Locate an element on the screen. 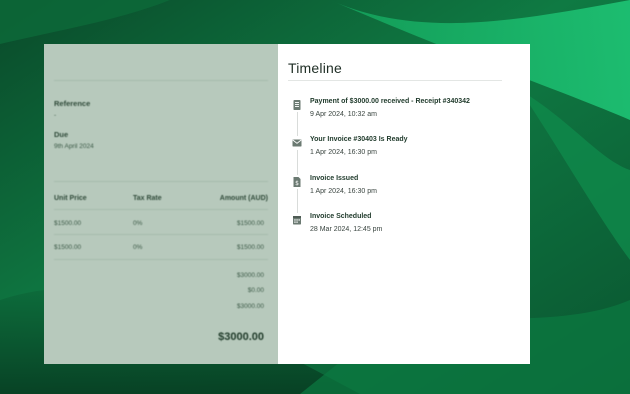 This screenshot has width=630, height=394. row1-tax-rate: 0% is located at coordinates (138, 223).